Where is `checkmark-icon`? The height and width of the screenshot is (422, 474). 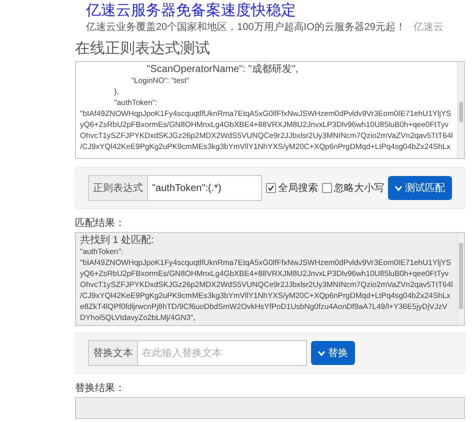
checkmark-icon is located at coordinates (271, 188).